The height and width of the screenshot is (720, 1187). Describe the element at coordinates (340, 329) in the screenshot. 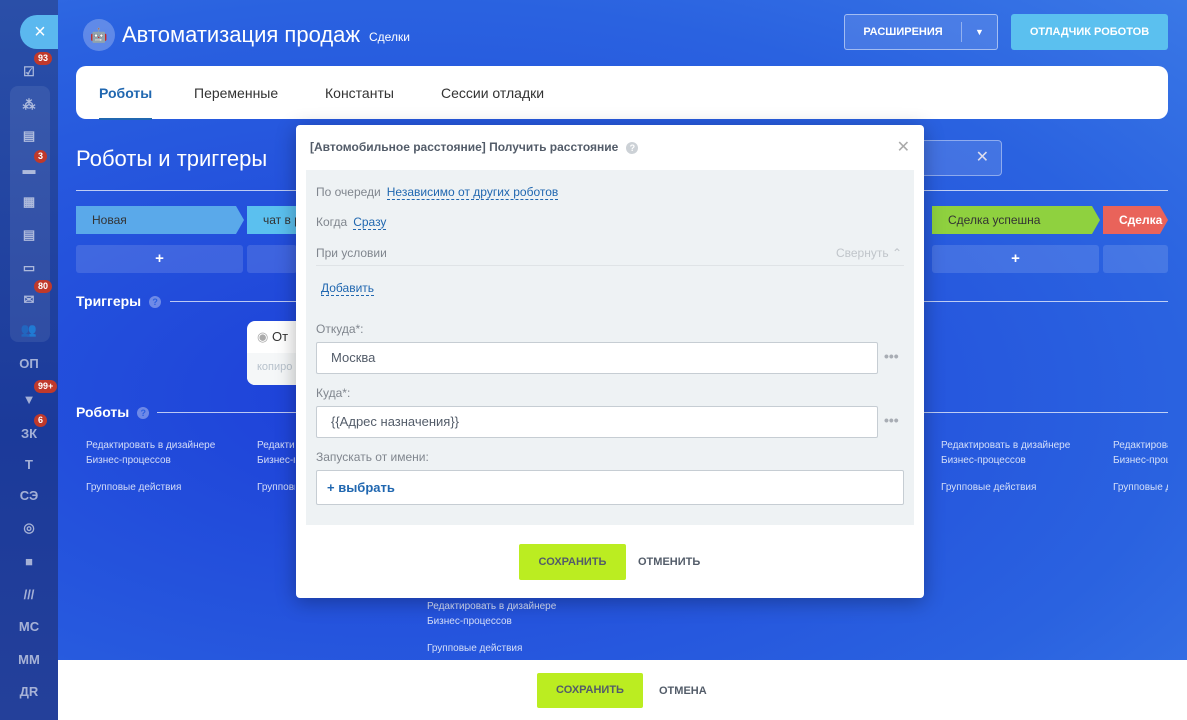

I see `from-label: Откуда*:` at that location.